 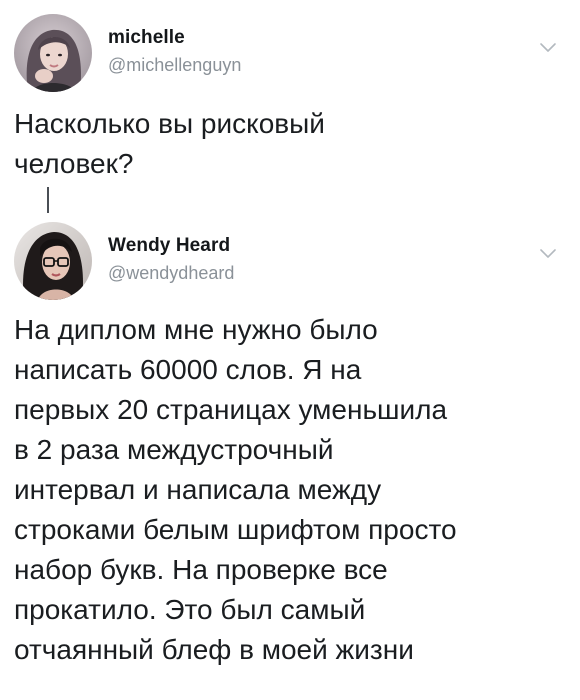 What do you see at coordinates (171, 273) in the screenshot?
I see `author-handle: @wendydheard` at bounding box center [171, 273].